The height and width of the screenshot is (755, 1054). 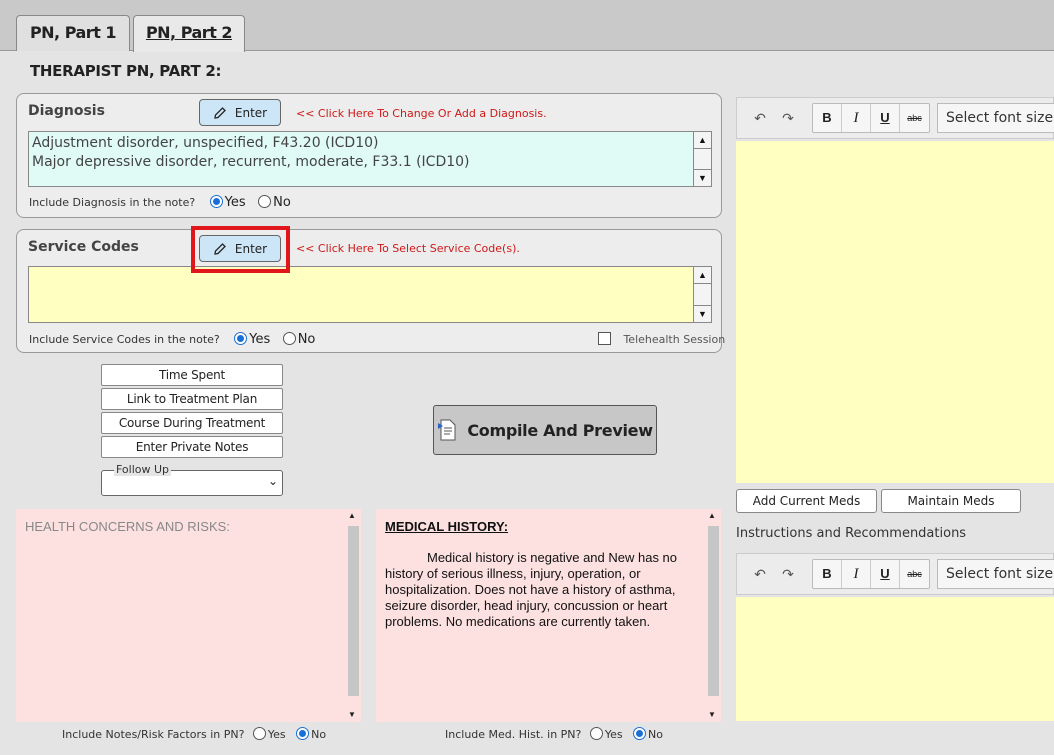 What do you see at coordinates (370, 294) in the screenshot?
I see `service-codes-list: ▲ ▼` at bounding box center [370, 294].